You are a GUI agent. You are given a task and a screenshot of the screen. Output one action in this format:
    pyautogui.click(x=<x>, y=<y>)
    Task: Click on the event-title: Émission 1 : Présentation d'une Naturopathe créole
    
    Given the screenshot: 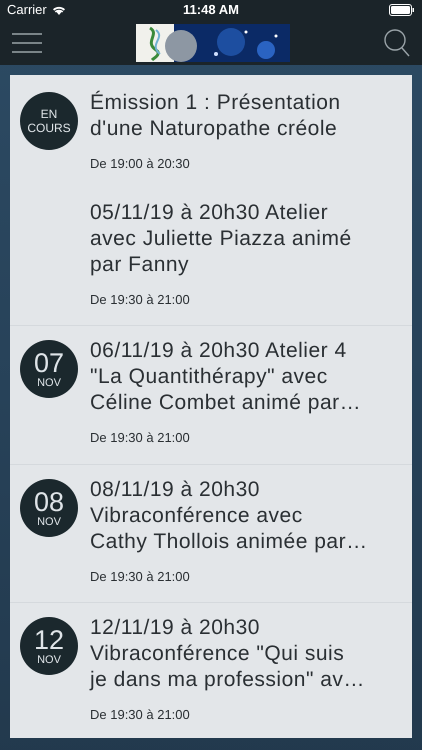 What is the action you would take?
    pyautogui.click(x=215, y=116)
    